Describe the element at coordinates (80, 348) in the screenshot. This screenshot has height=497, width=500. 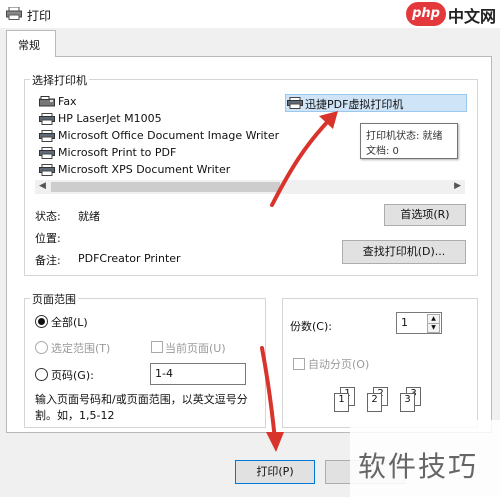
I see `selection-label: 选定范围(T)` at that location.